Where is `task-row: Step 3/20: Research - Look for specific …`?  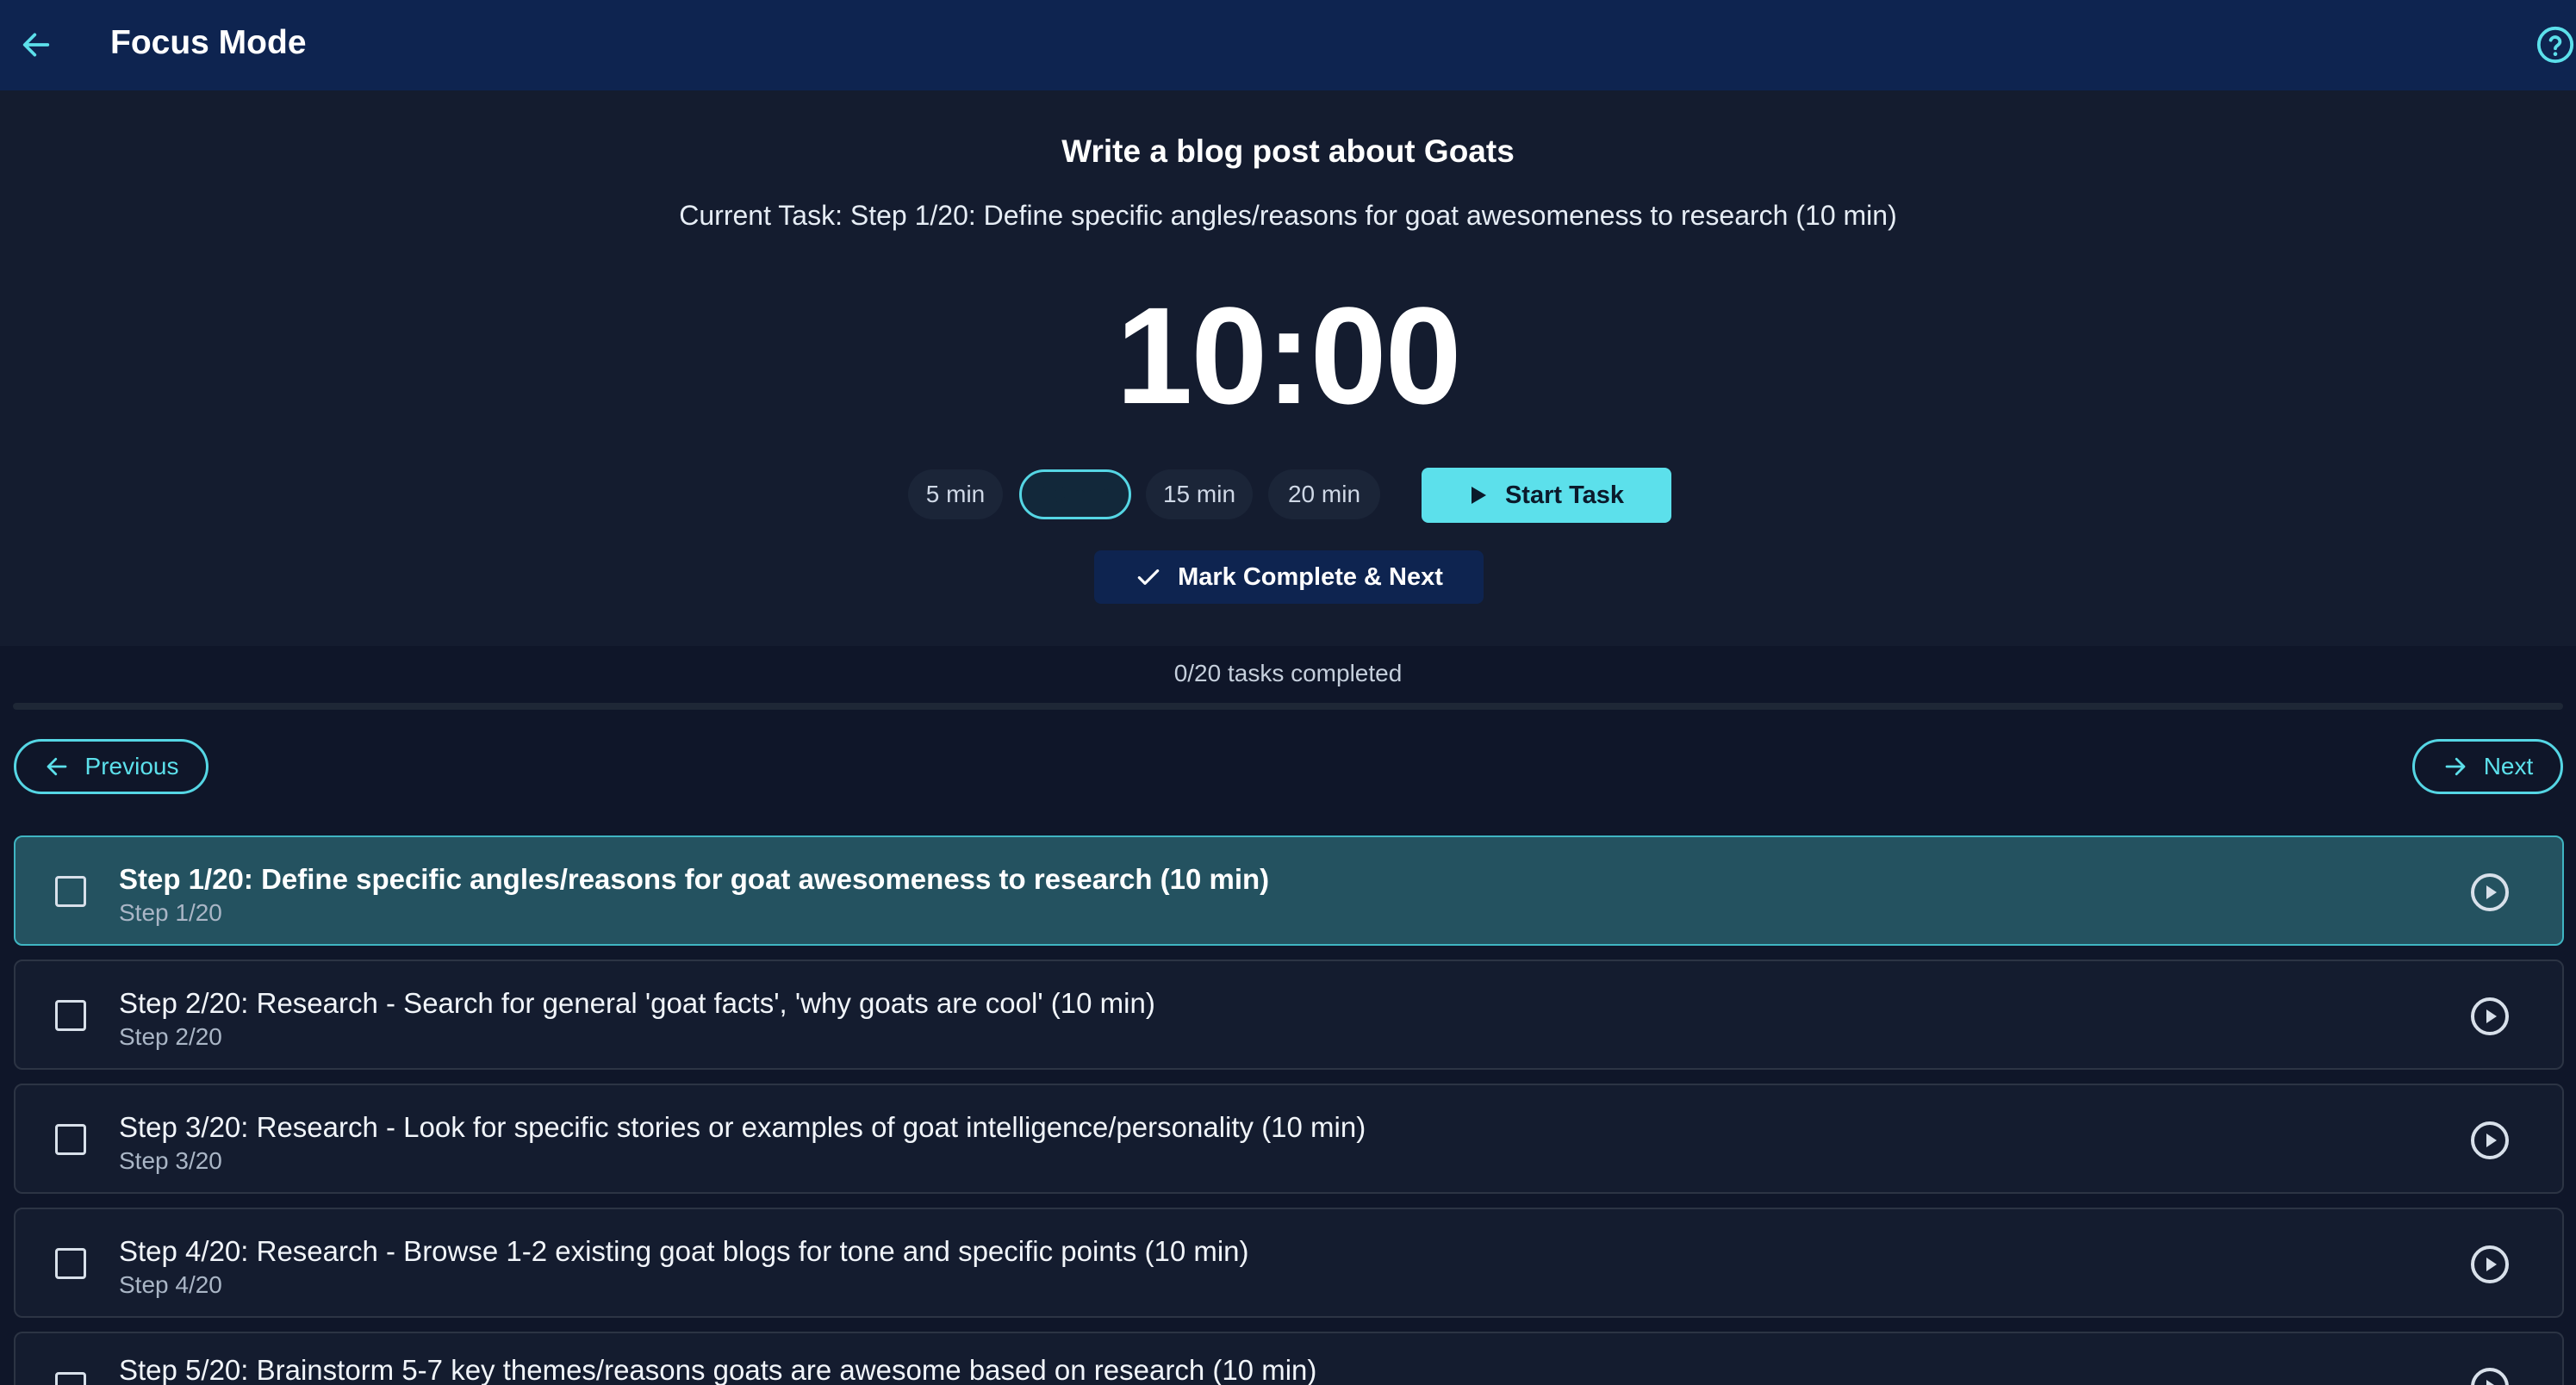 task-row: Step 3/20: Research - Look for specific … is located at coordinates (1289, 1139).